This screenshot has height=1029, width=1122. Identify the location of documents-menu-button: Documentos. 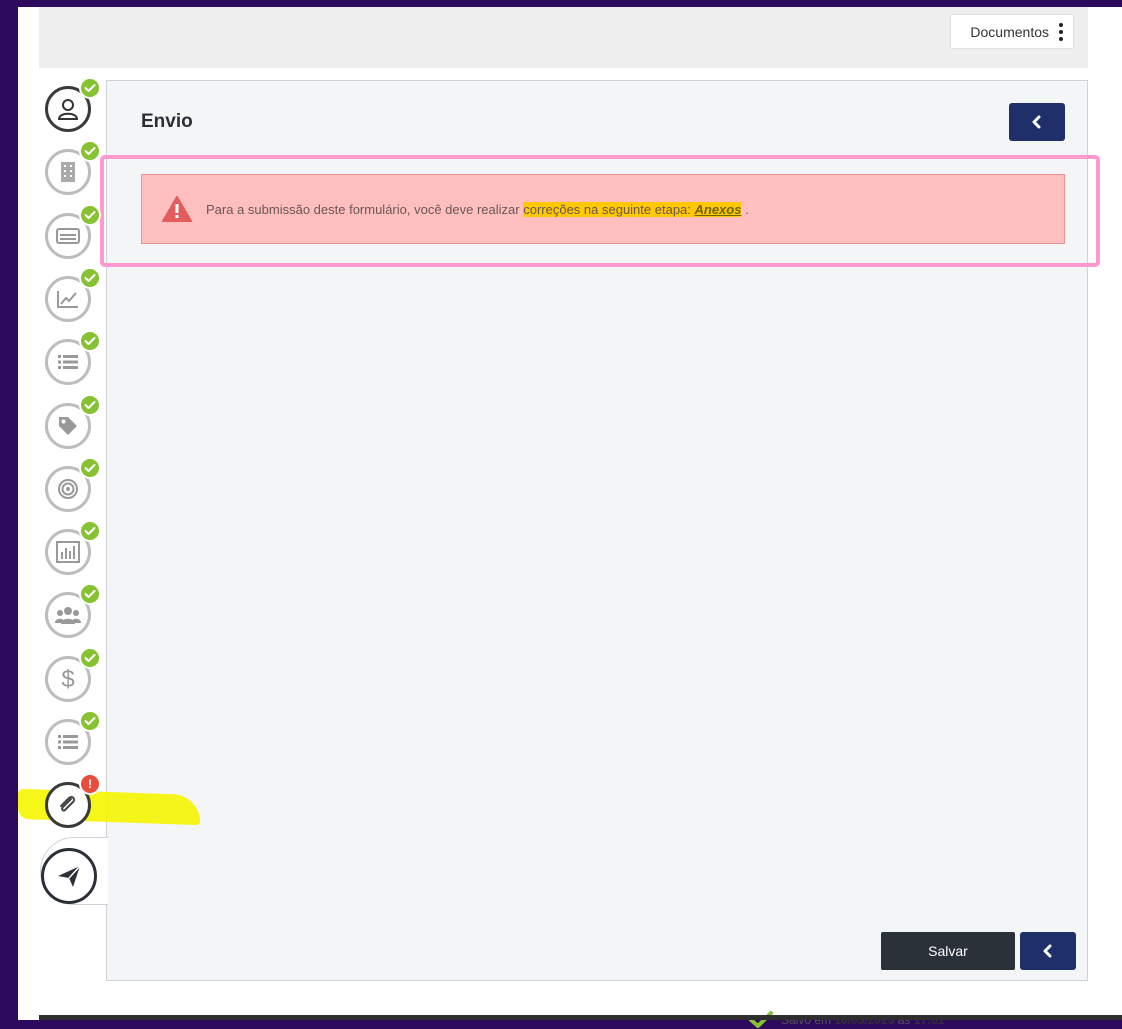
(1012, 31).